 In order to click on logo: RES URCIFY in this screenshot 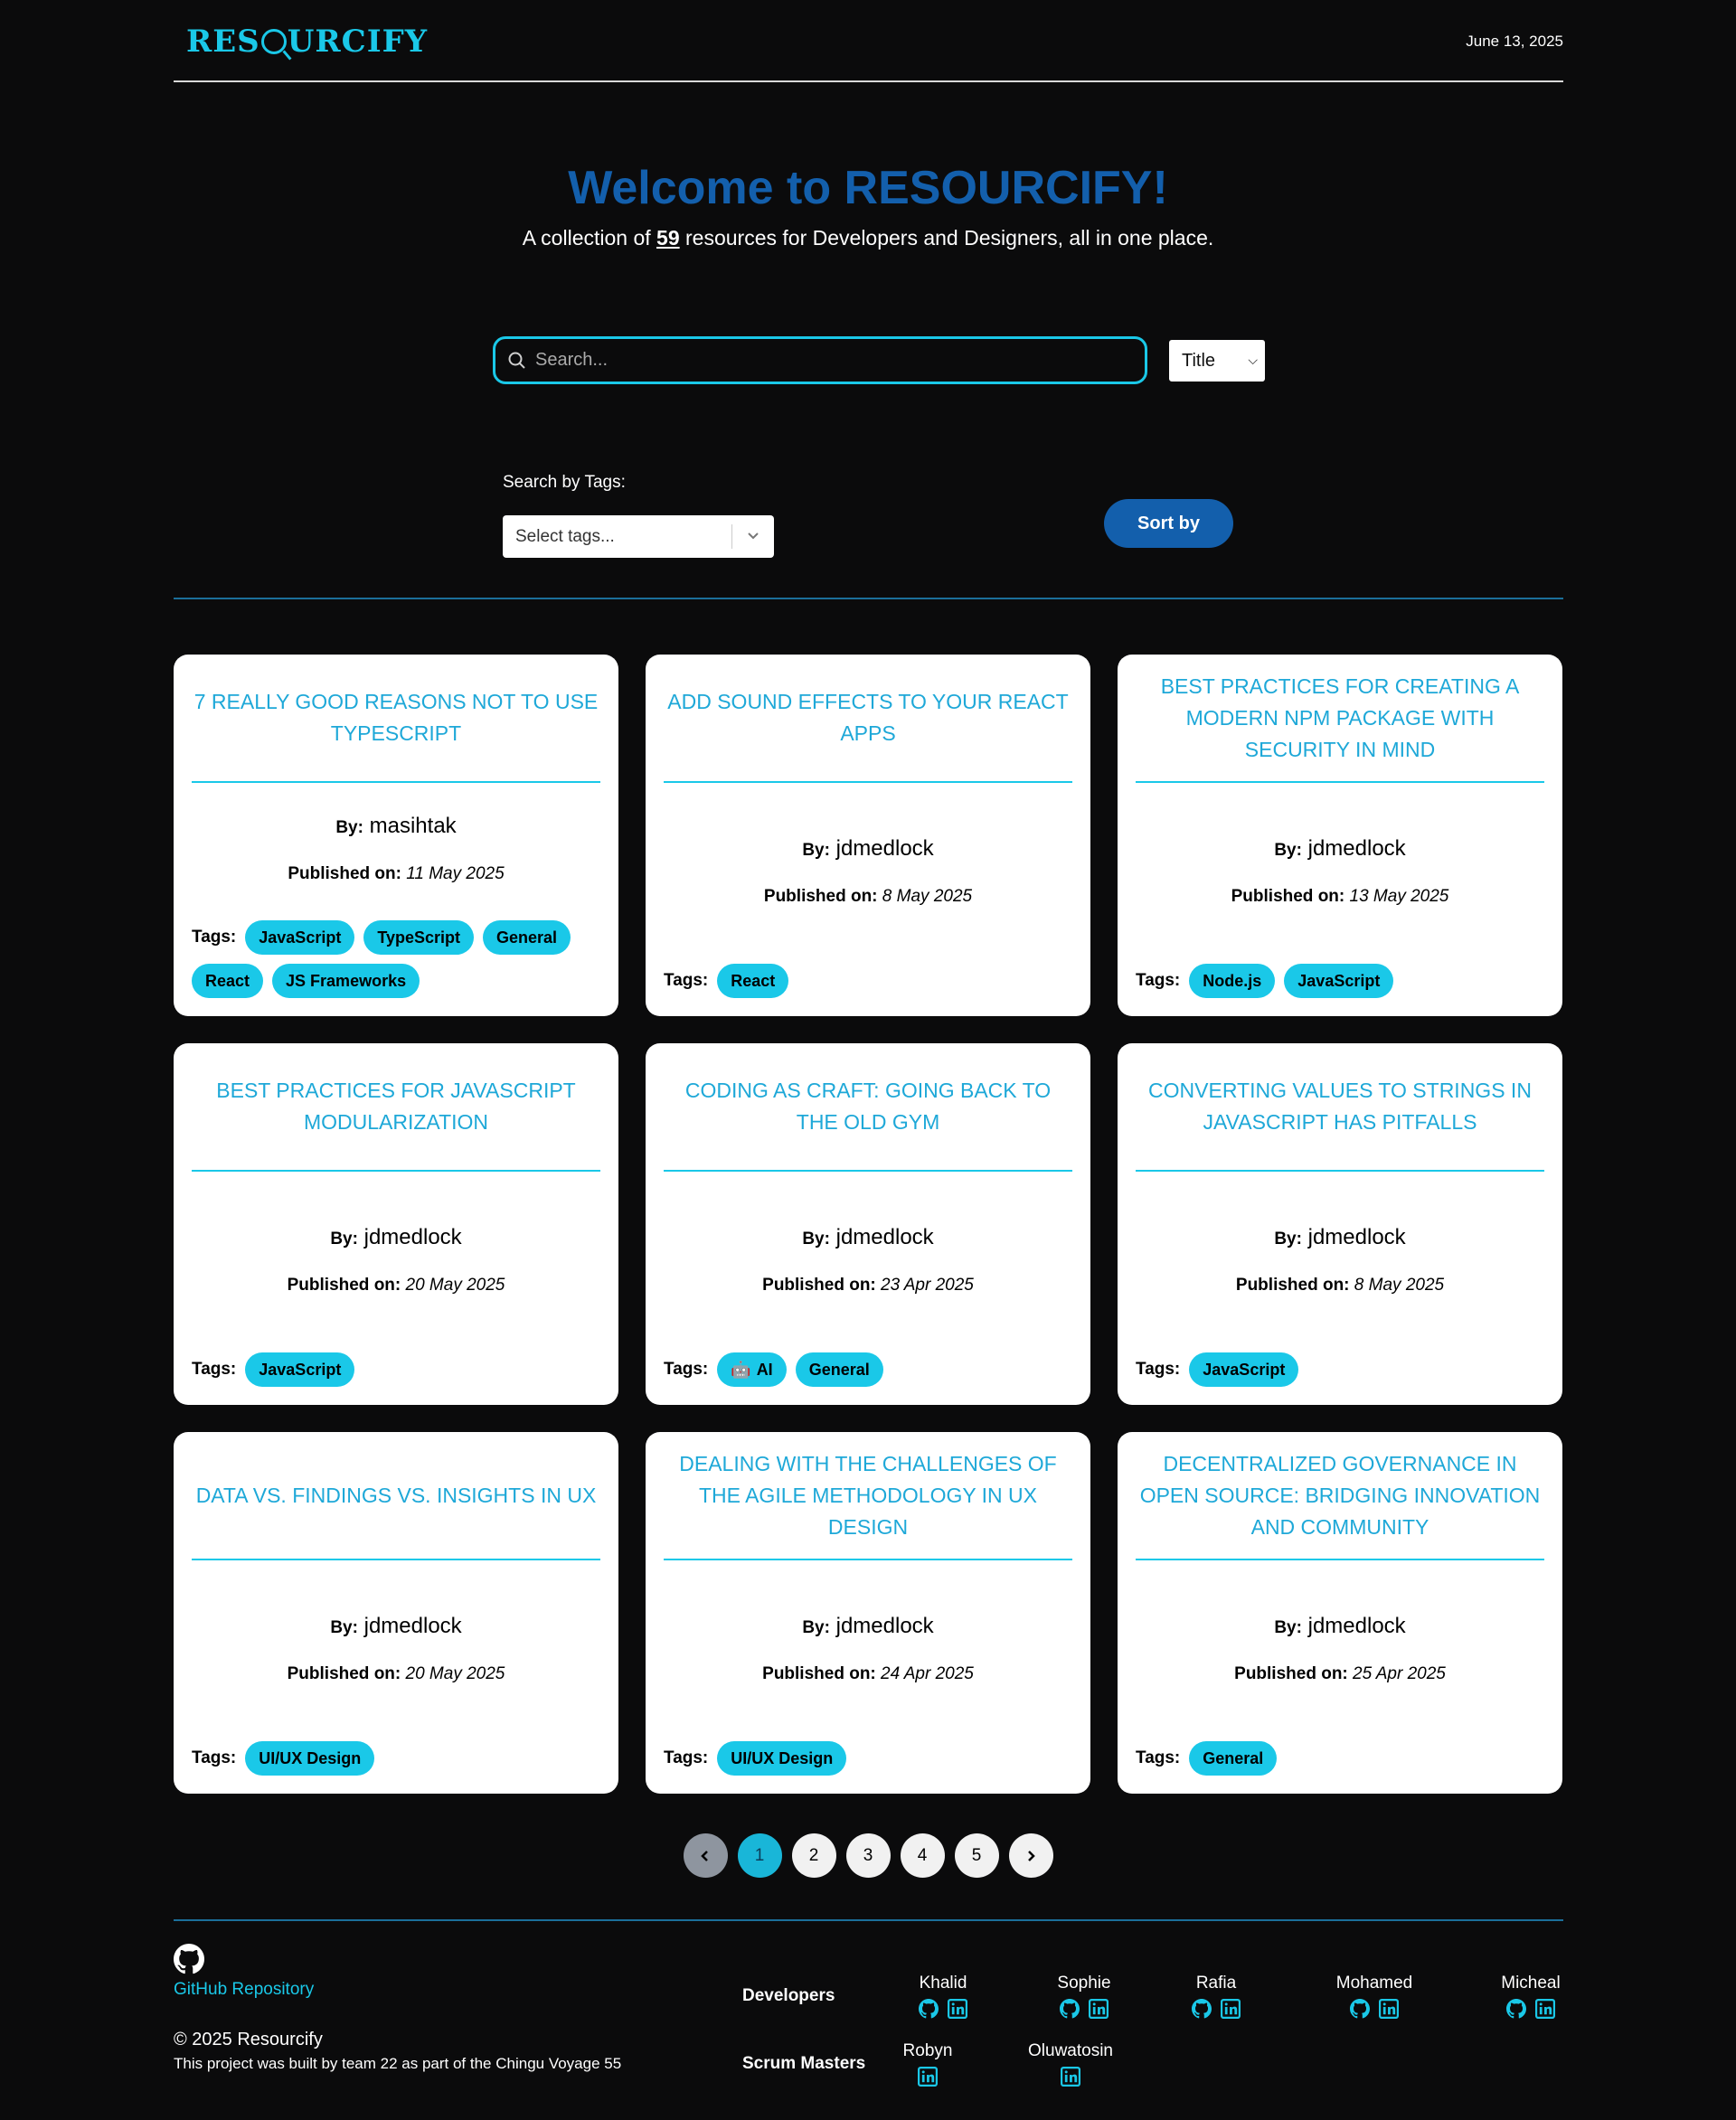, I will do `click(307, 42)`.